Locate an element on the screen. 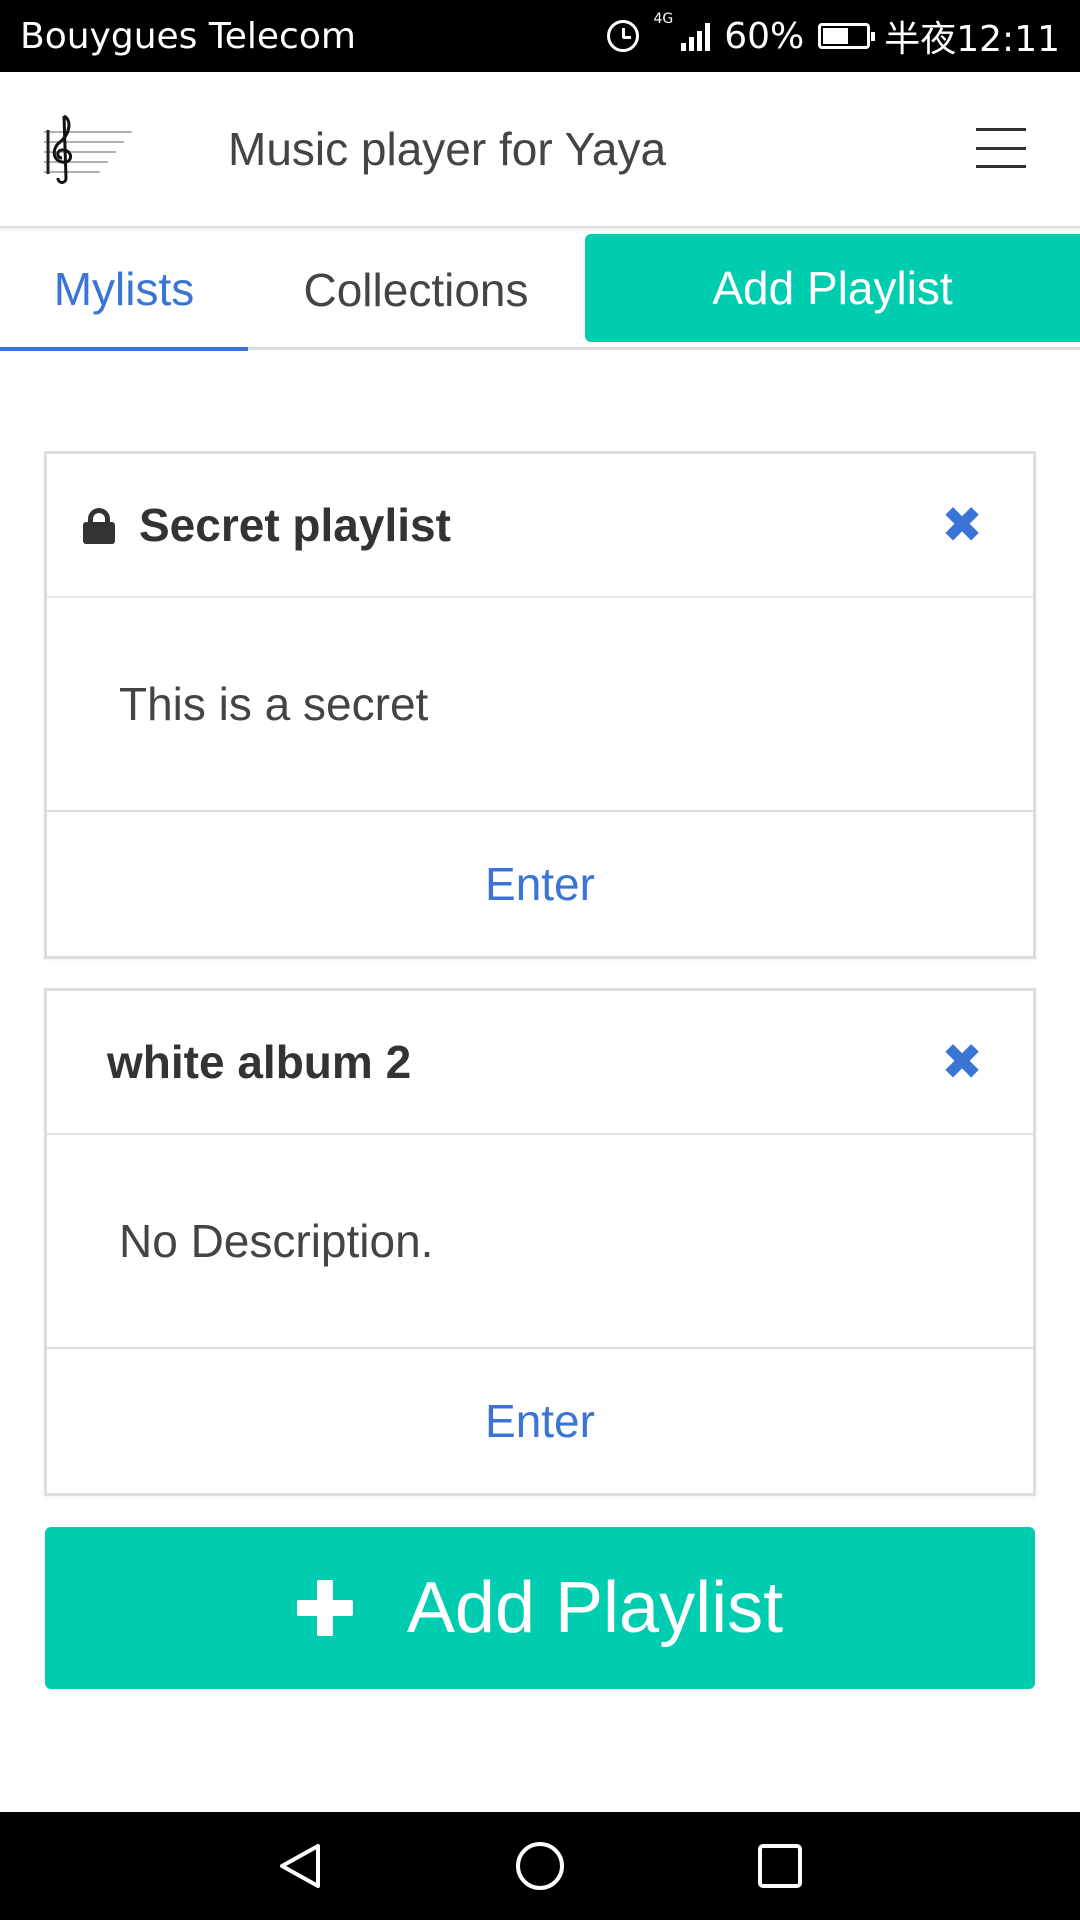  playlist-description: No Description. is located at coordinates (540, 1242).